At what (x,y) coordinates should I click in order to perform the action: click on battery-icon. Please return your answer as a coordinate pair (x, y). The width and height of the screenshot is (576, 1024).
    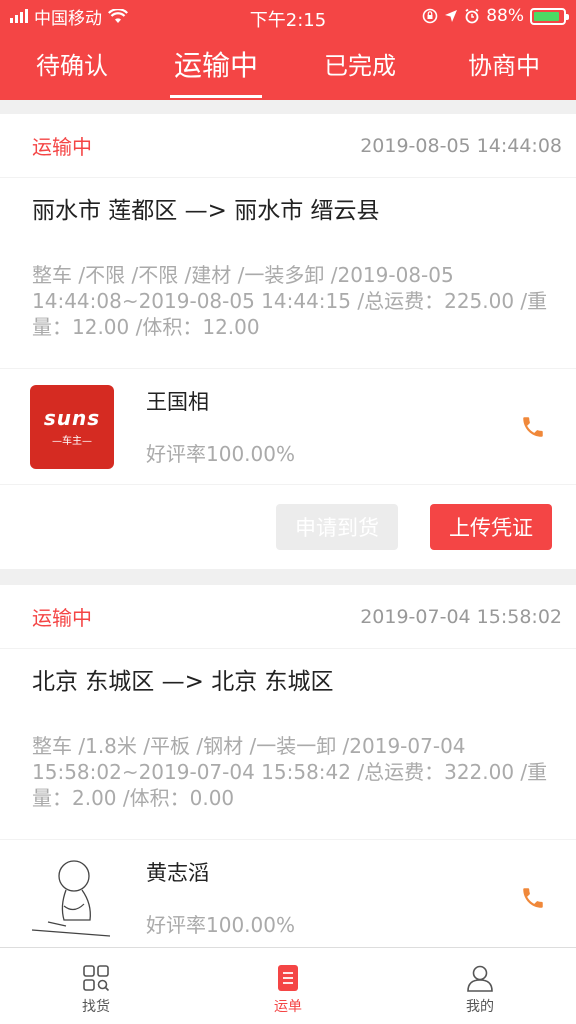
    Looking at the image, I should click on (549, 16).